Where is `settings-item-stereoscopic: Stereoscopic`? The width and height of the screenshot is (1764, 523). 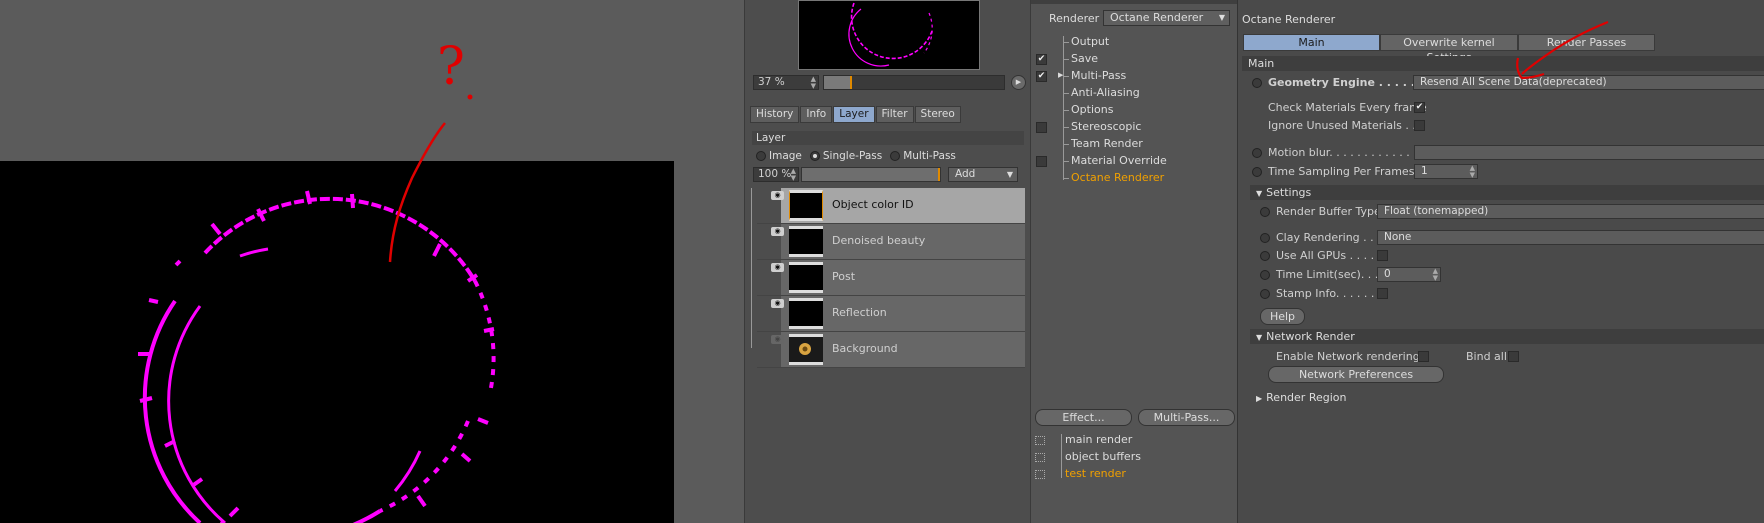
settings-item-stereoscopic: Stereoscopic is located at coordinates (1134, 127).